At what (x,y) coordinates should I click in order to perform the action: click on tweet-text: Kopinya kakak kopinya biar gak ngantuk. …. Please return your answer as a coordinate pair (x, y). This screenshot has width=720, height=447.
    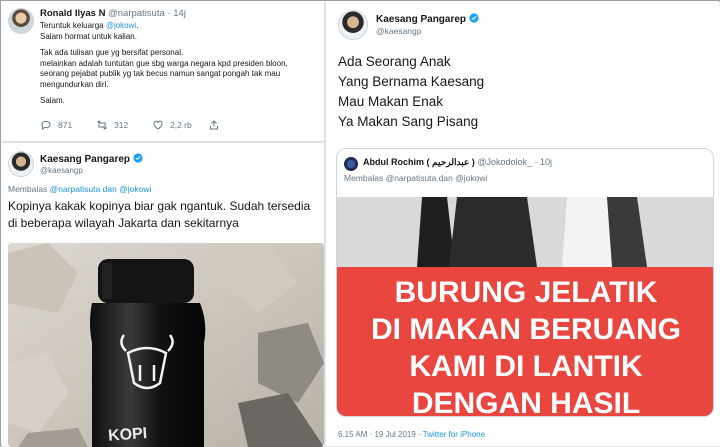
    Looking at the image, I should click on (159, 214).